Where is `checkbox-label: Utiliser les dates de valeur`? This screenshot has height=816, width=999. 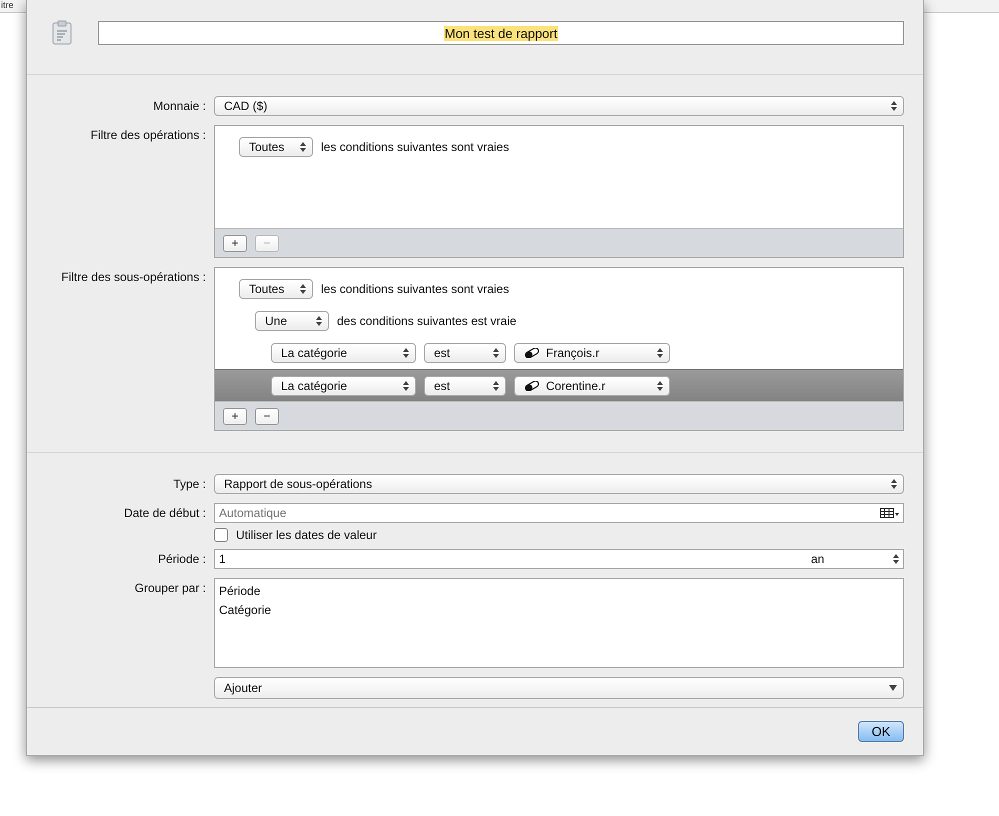
checkbox-label: Utiliser les dates de valeur is located at coordinates (306, 535).